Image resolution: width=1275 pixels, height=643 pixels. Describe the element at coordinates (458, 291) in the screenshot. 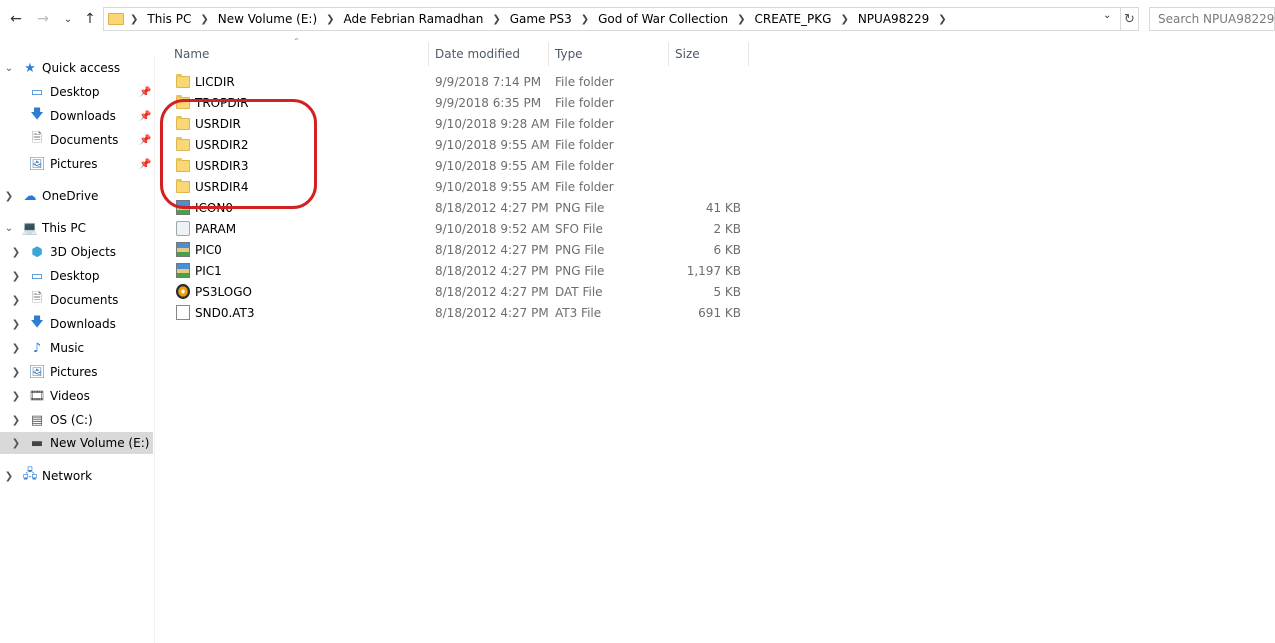

I see `file-row: PS3LOGO 8/18/2012 4:27 PM DAT File 5 KB` at that location.